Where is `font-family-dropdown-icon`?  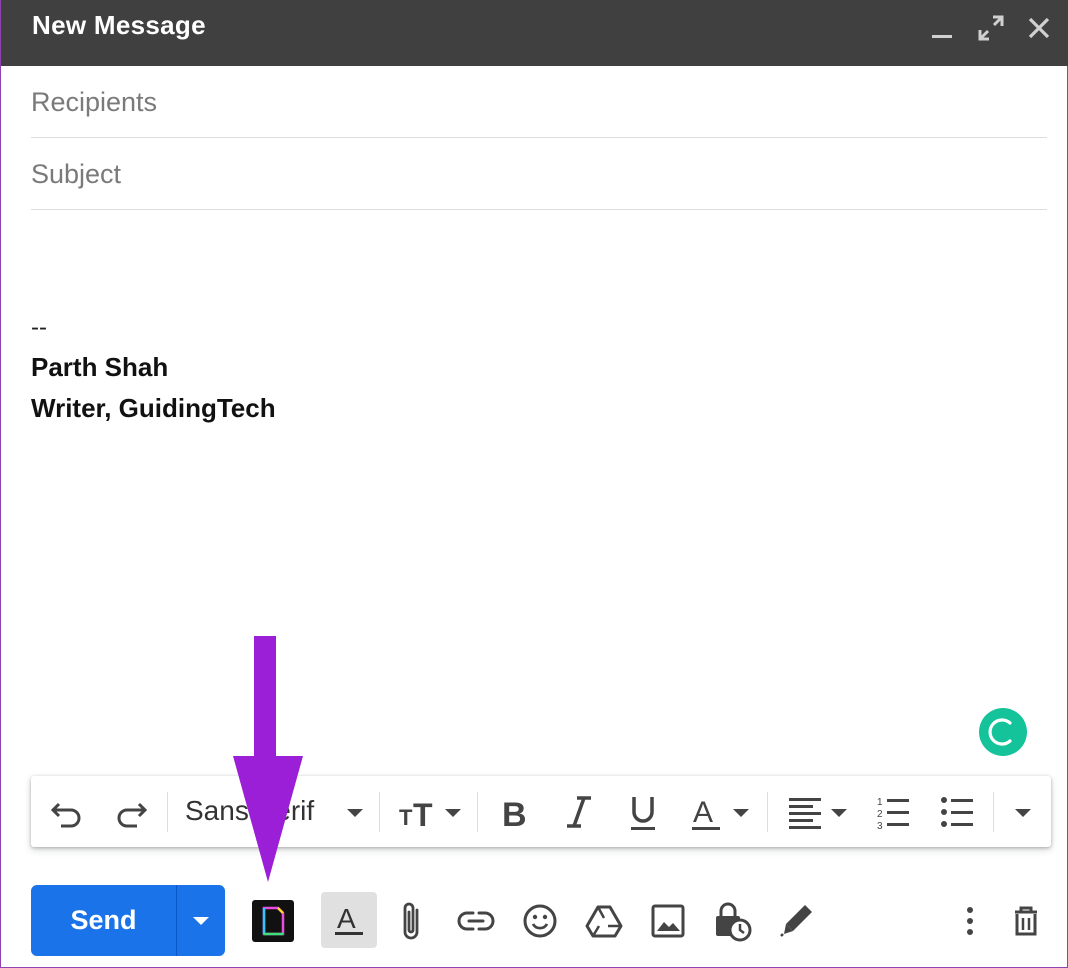 font-family-dropdown-icon is located at coordinates (355, 812).